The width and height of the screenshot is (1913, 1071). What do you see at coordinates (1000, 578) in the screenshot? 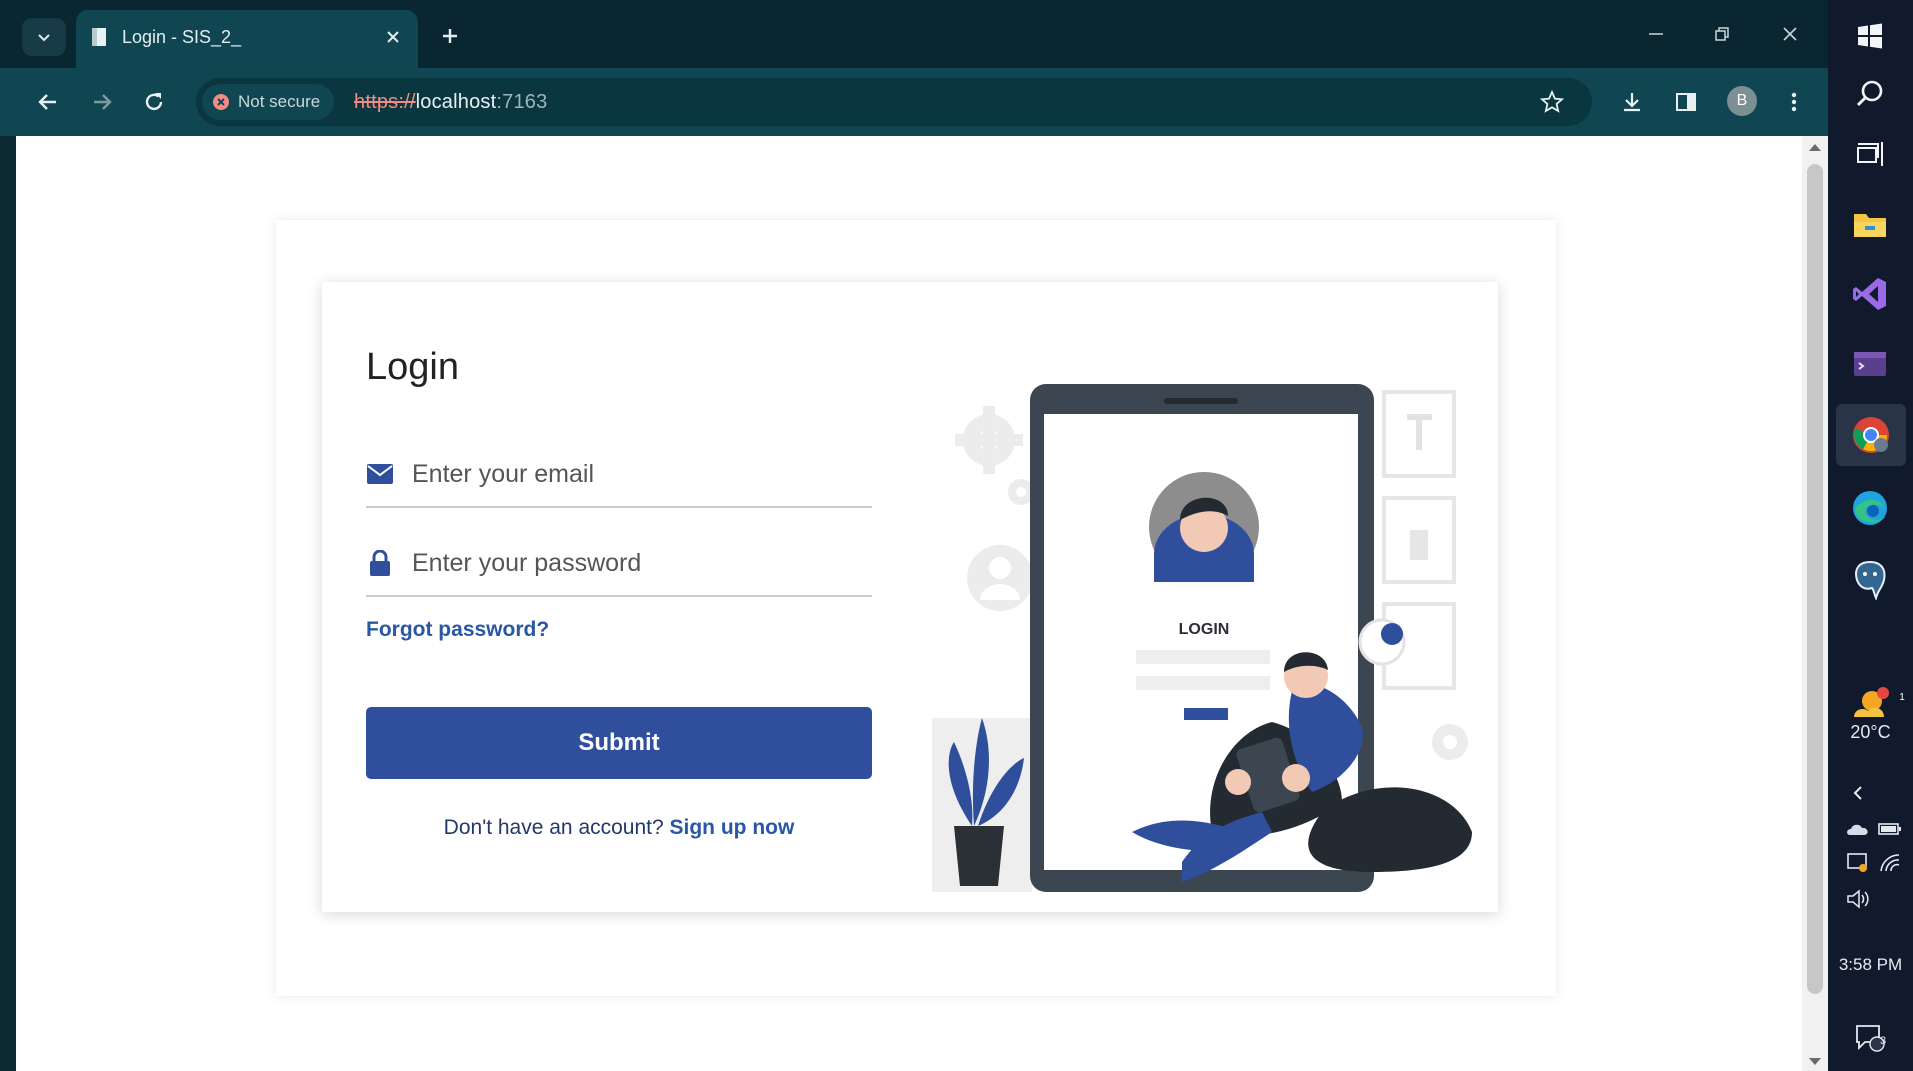
I see `user-silhouette-icon` at bounding box center [1000, 578].